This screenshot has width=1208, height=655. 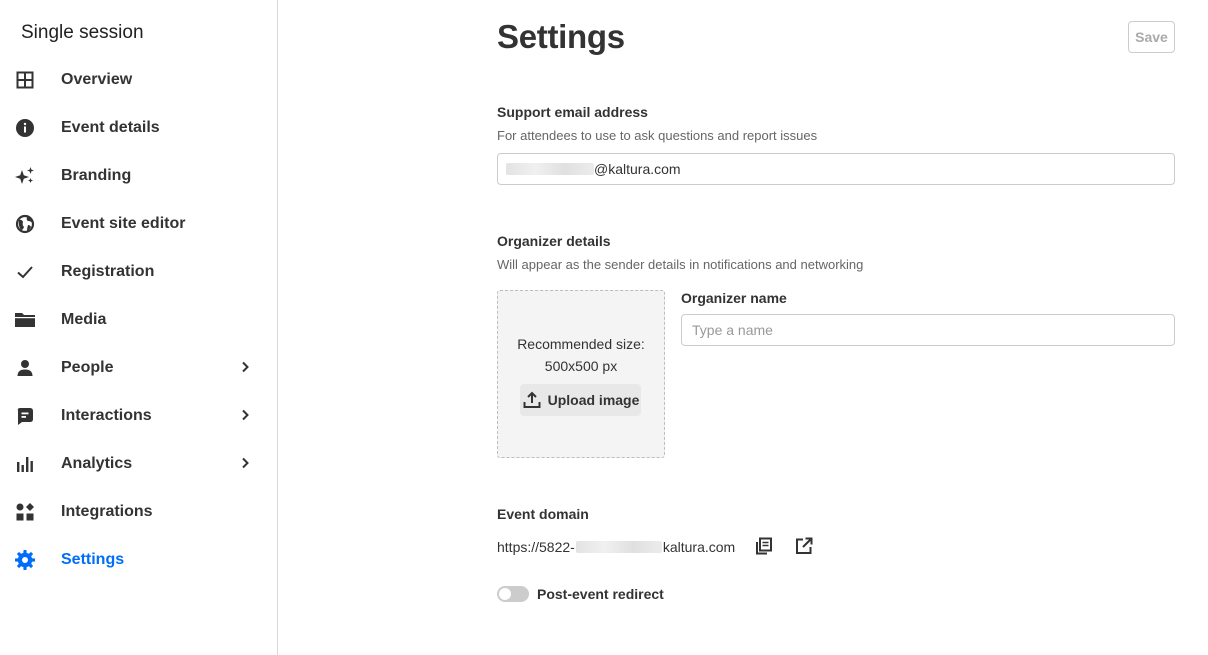 I want to click on sidebar-title: Single session, so click(x=82, y=32).